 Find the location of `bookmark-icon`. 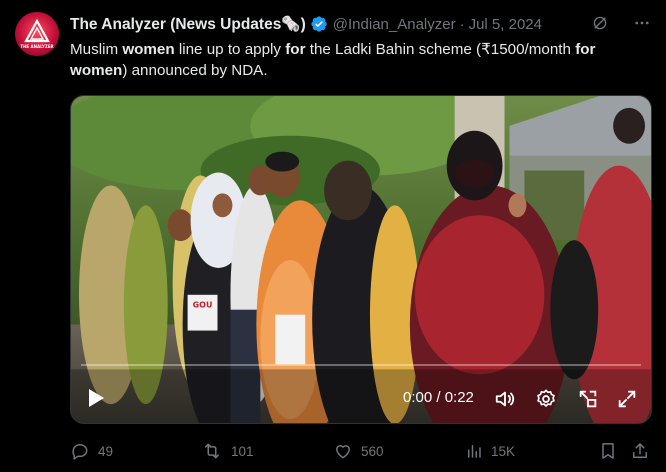

bookmark-icon is located at coordinates (608, 451).